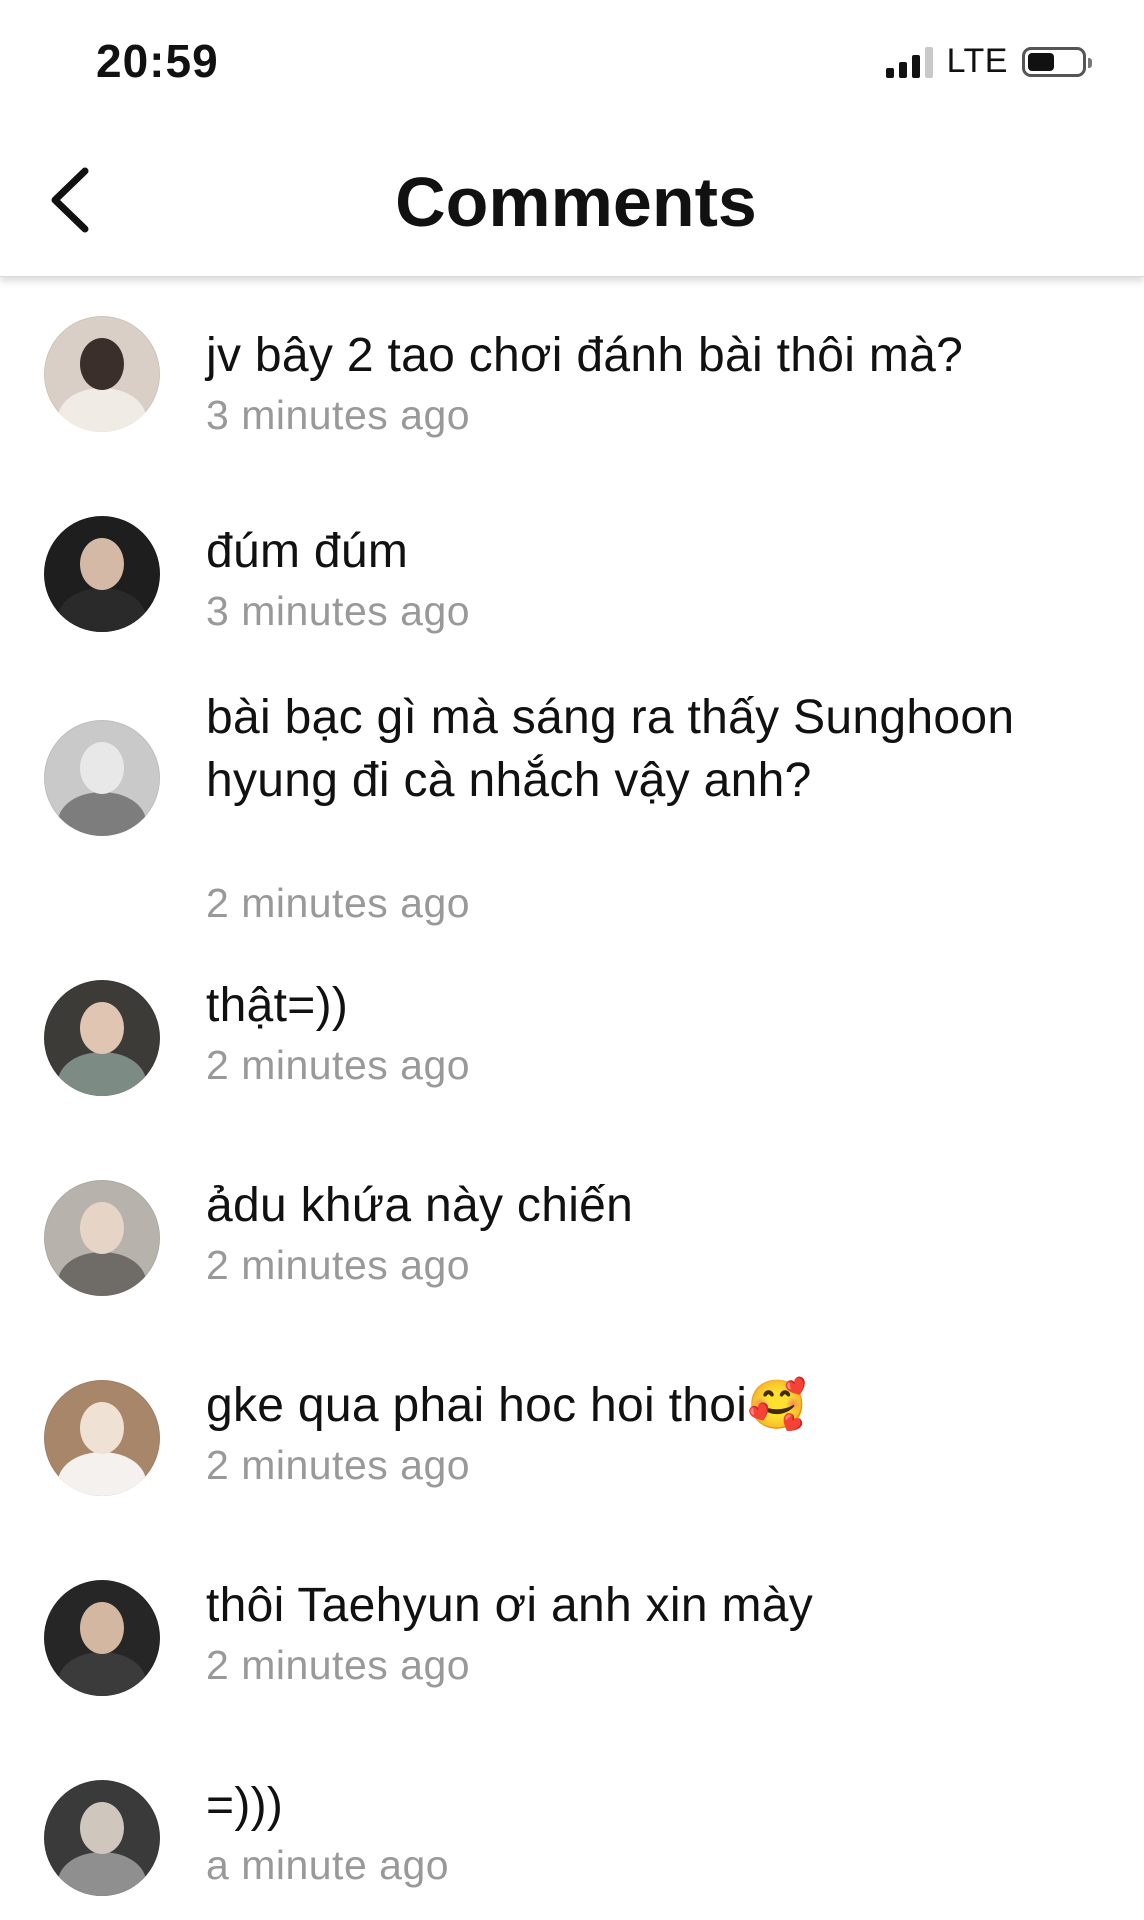 Image resolution: width=1144 pixels, height=1920 pixels. What do you see at coordinates (576, 202) in the screenshot?
I see `page-title: Comments` at bounding box center [576, 202].